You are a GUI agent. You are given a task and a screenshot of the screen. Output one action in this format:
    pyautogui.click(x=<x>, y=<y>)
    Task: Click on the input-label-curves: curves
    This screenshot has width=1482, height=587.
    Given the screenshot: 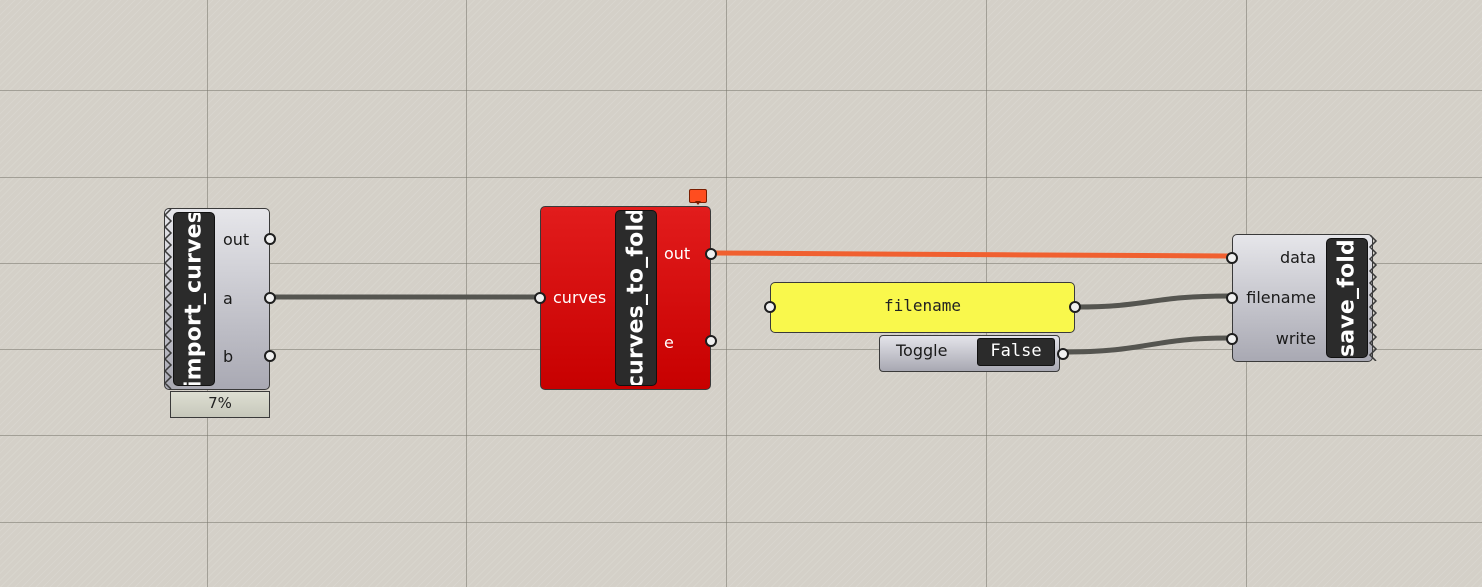 What is the action you would take?
    pyautogui.click(x=580, y=297)
    